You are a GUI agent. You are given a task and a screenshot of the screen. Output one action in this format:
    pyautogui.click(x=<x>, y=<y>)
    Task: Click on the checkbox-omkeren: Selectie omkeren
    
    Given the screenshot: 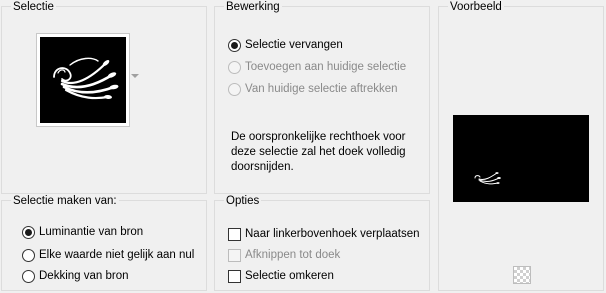 What is the action you would take?
    pyautogui.click(x=281, y=276)
    